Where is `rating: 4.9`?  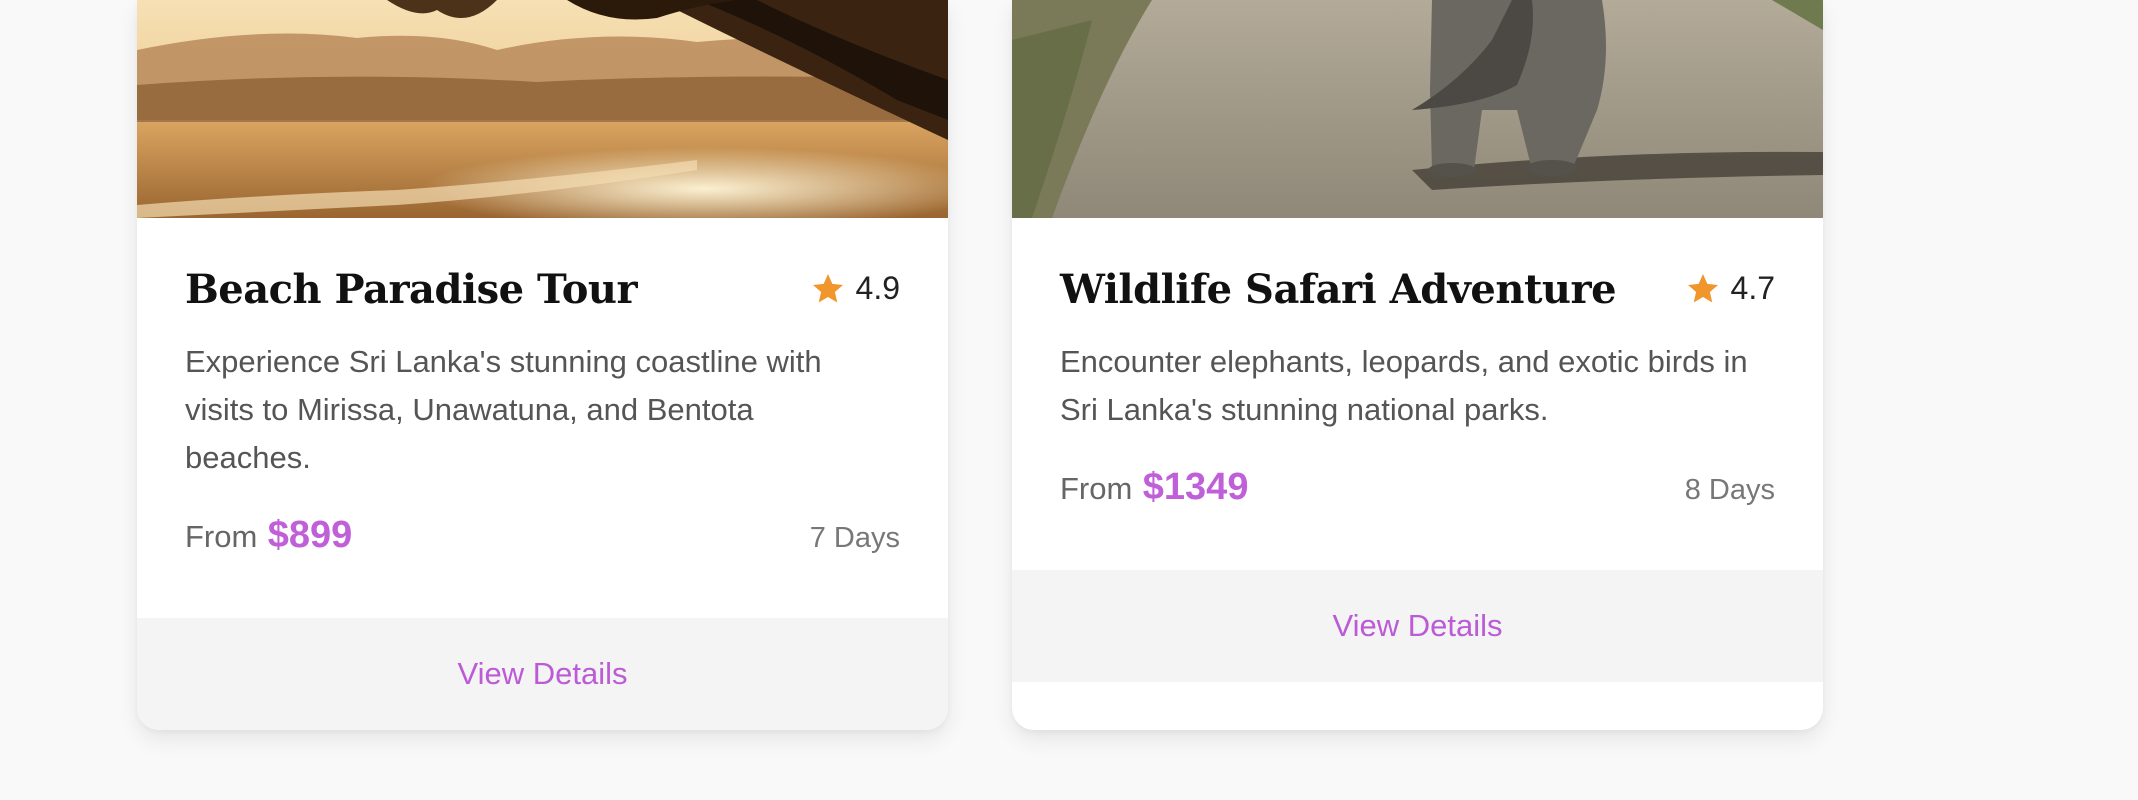 rating: 4.9 is located at coordinates (855, 288).